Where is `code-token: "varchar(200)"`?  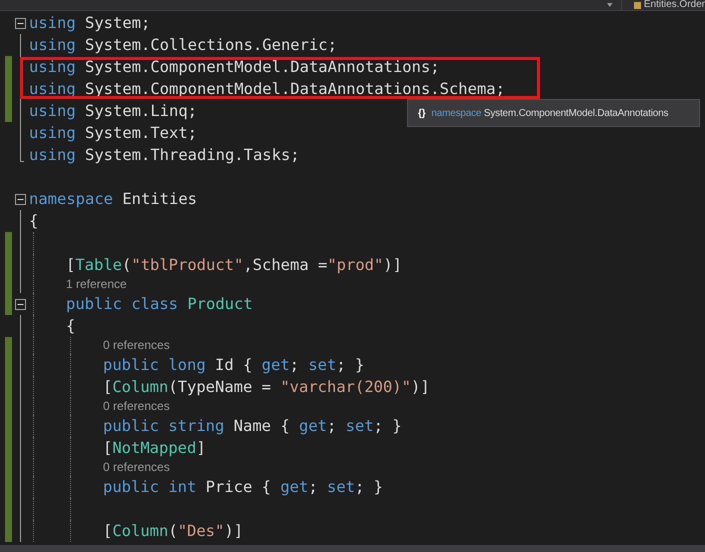 code-token: "varchar(200)" is located at coordinates (345, 387).